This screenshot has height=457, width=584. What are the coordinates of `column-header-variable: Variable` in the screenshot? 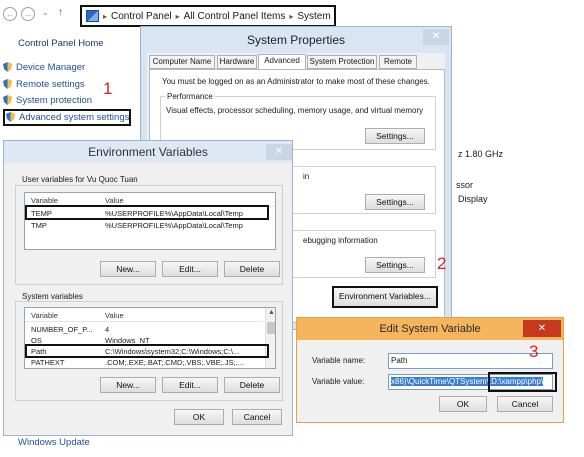 It's located at (44, 315).